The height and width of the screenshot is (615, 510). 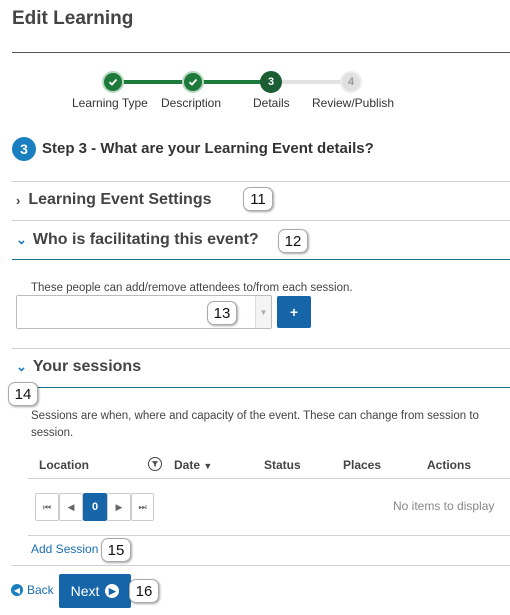 What do you see at coordinates (353, 103) in the screenshot?
I see `step-4-label: Review/Publish` at bounding box center [353, 103].